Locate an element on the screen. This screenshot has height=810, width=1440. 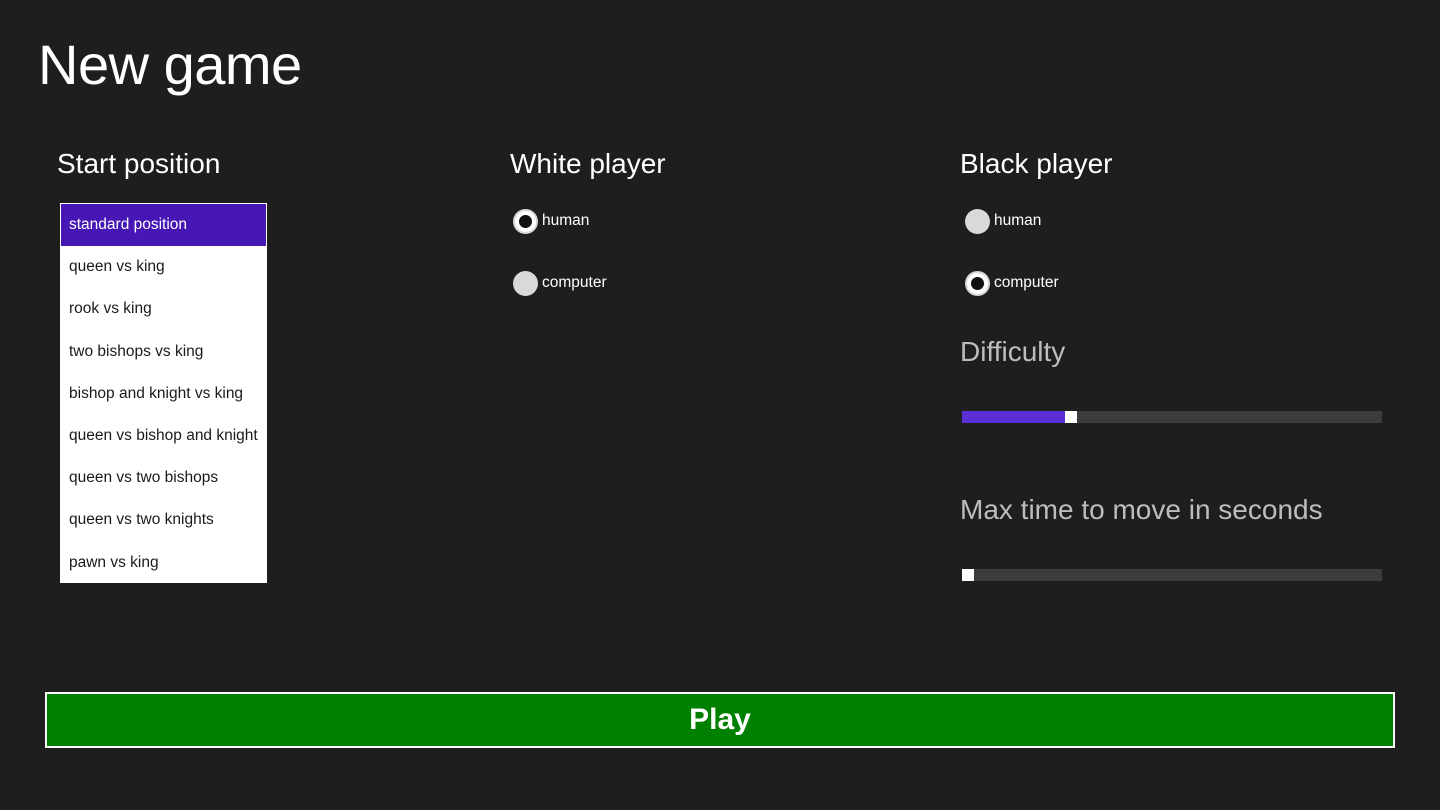
difficulty-label: Difficulty is located at coordinates (1013, 351).